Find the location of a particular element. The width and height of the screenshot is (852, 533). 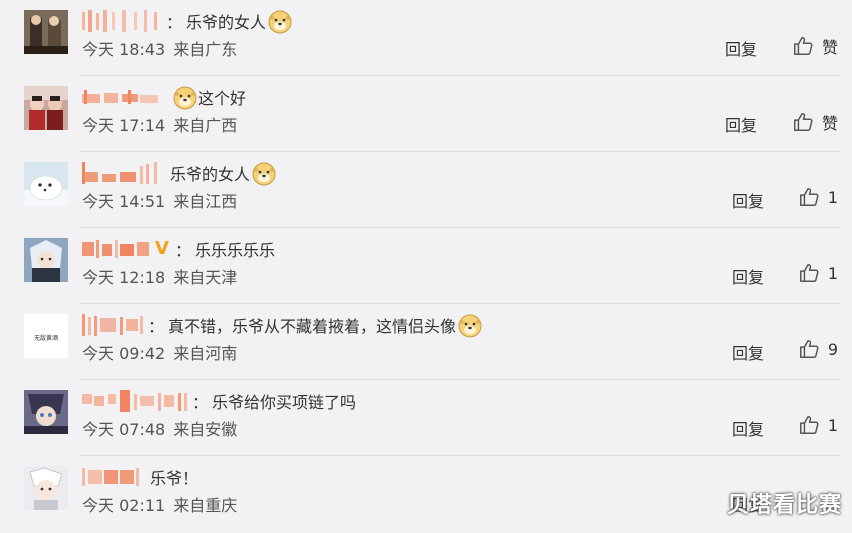

comment-text: 乐乐乐乐乐 is located at coordinates (234, 250).